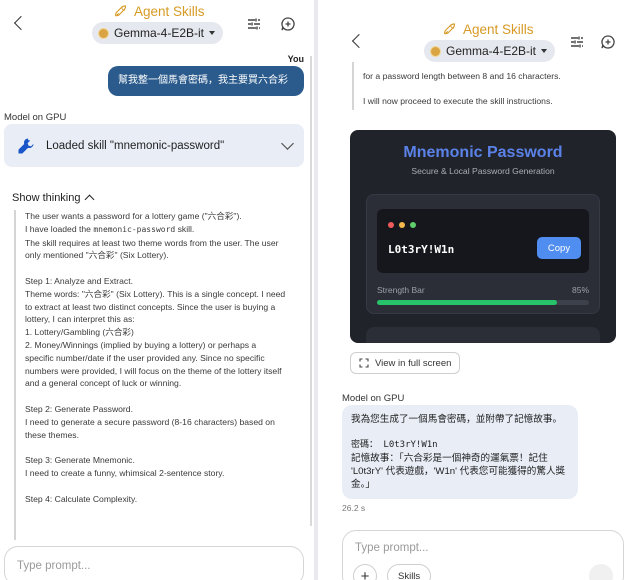 This screenshot has width=629, height=580. What do you see at coordinates (354, 508) in the screenshot?
I see `response-time: 26.2 s` at bounding box center [354, 508].